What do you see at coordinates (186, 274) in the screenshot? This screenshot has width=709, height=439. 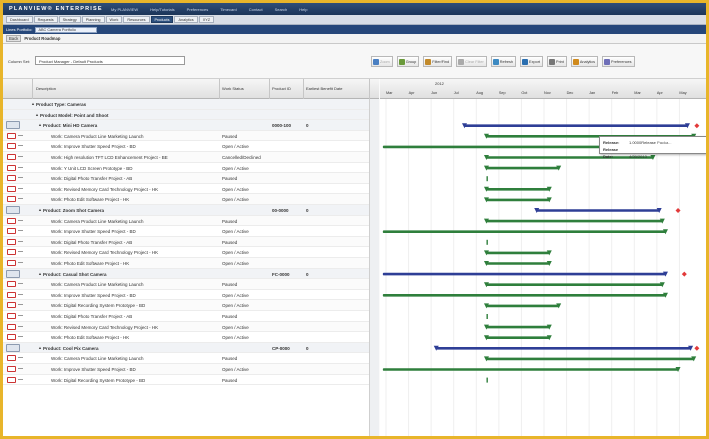 I see `product-row: ▴ Product: Casual Shot Camera FC-0000 0` at bounding box center [186, 274].